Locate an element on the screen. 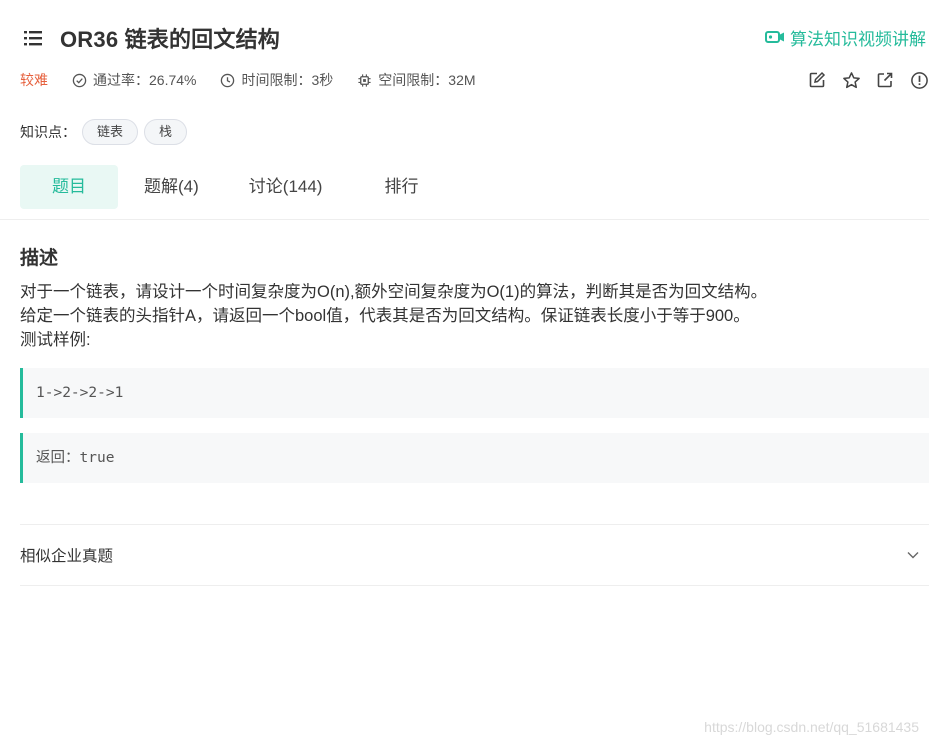 Image resolution: width=929 pixels, height=743 pixels. star-icon is located at coordinates (851, 80).